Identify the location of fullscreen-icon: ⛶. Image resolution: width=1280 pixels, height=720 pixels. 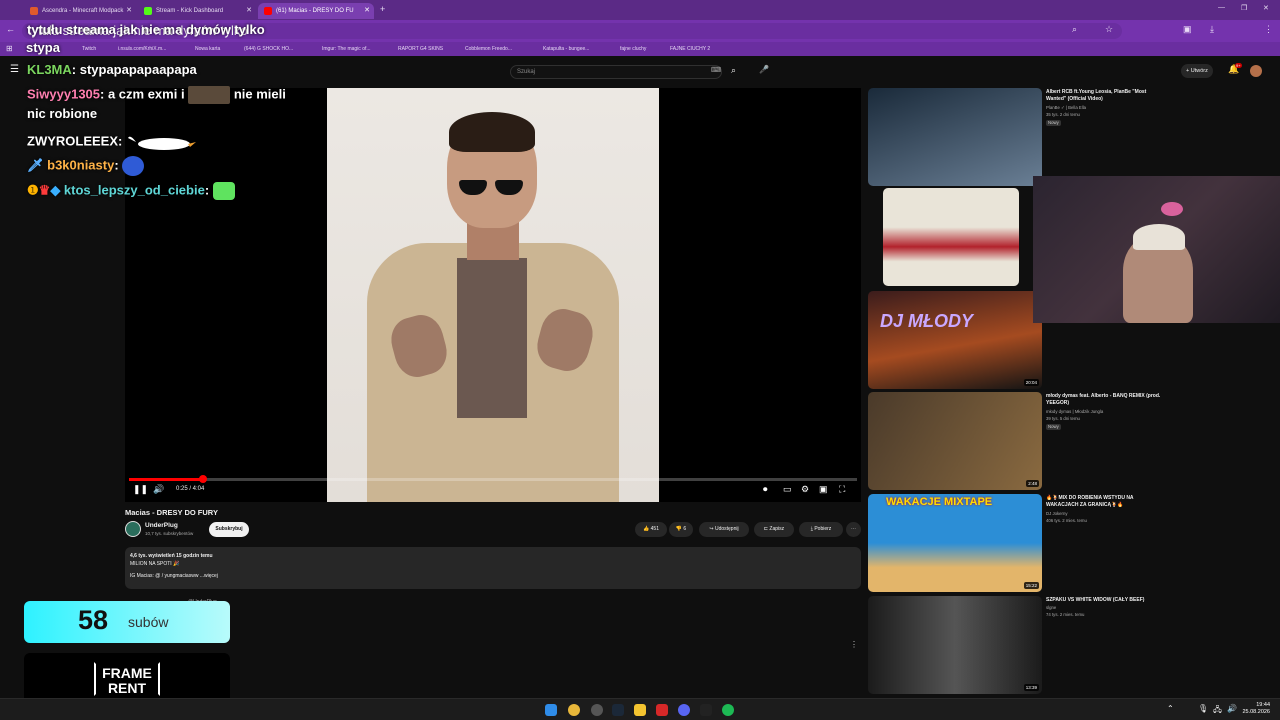
(842, 489).